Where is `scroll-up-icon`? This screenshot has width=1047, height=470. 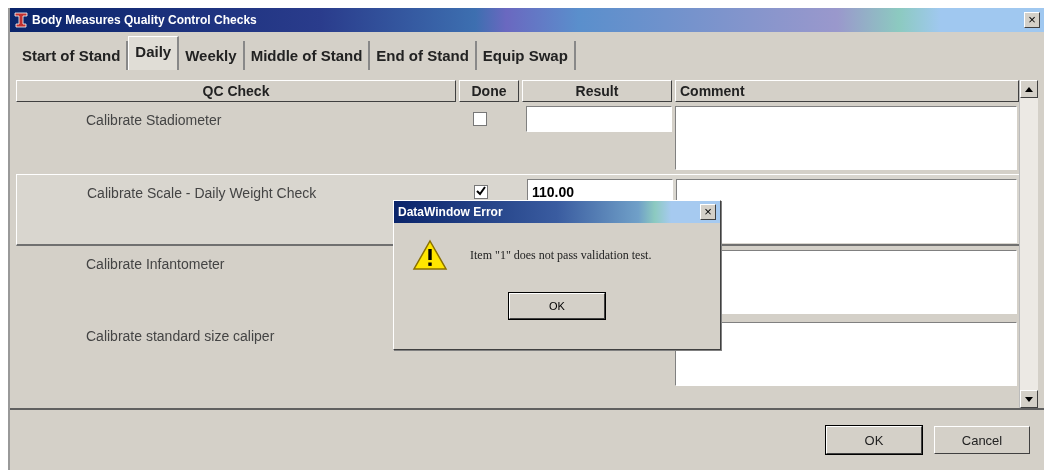
scroll-up-icon is located at coordinates (1029, 89).